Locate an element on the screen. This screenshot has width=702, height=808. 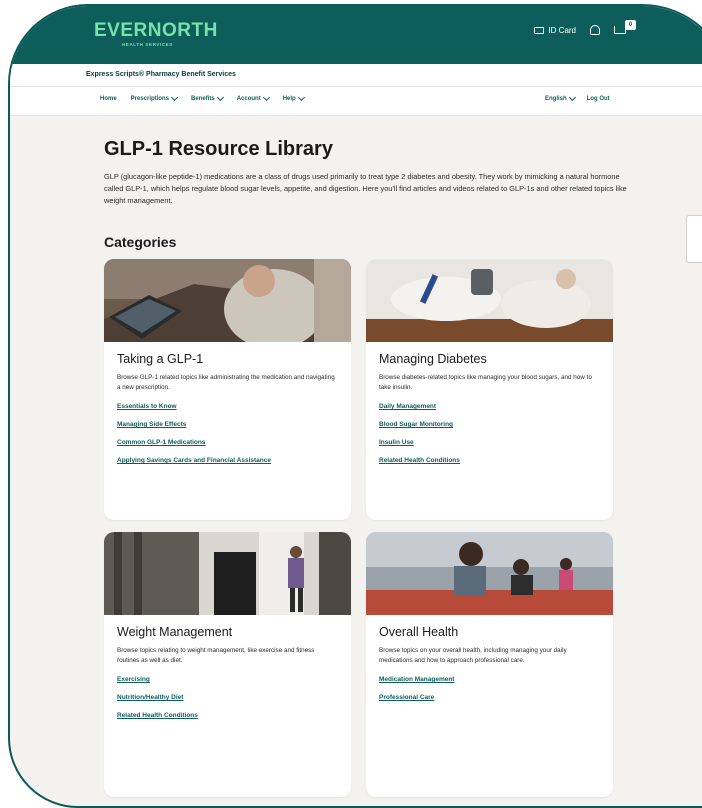
link-professional-care: Professional Care is located at coordinates (489, 697).